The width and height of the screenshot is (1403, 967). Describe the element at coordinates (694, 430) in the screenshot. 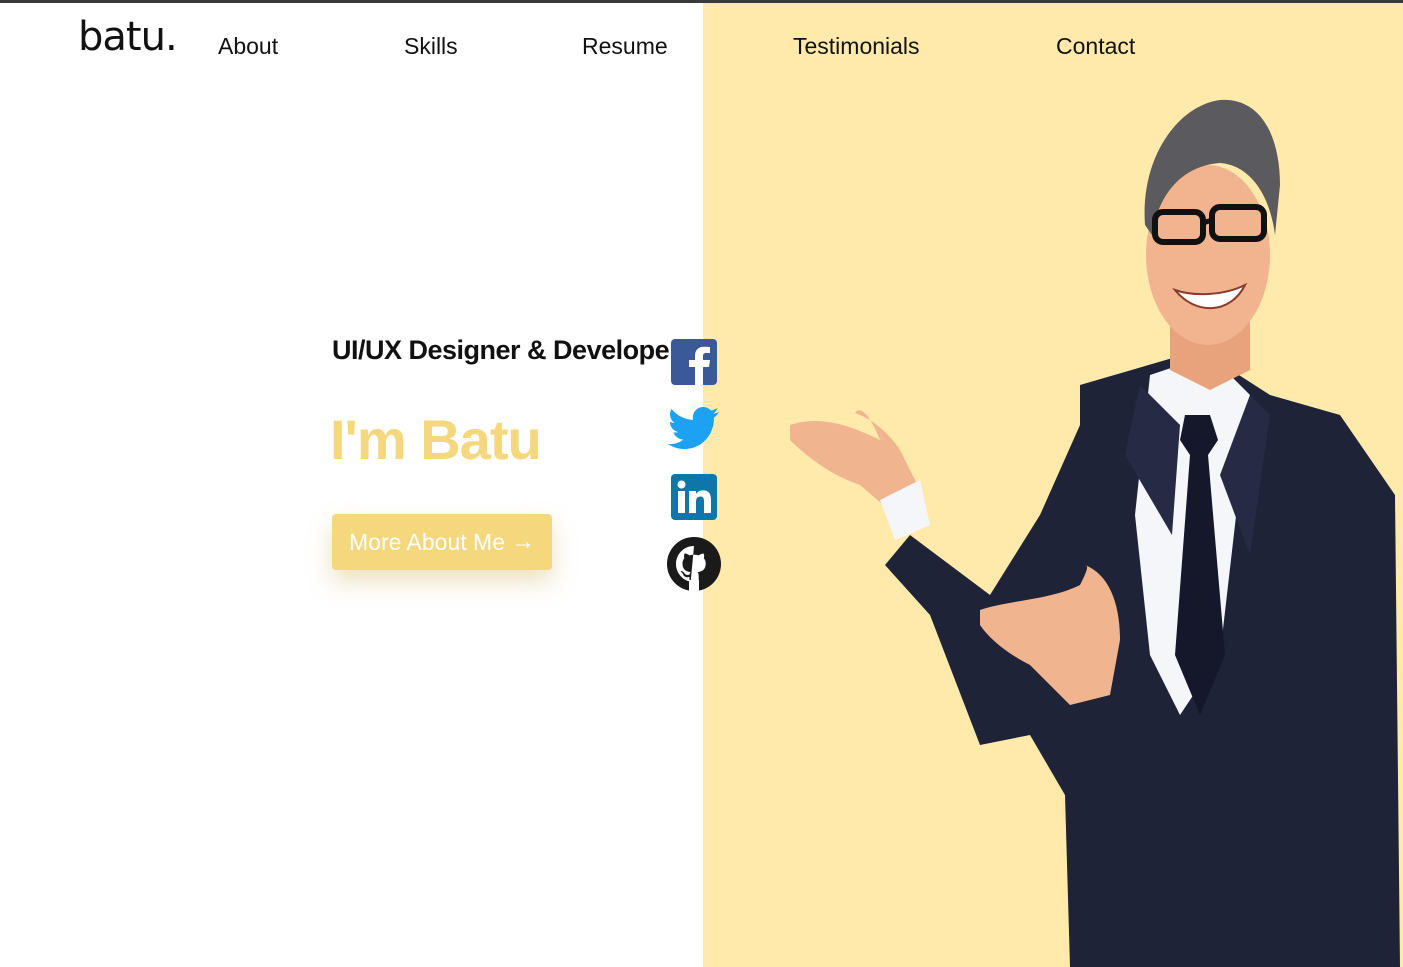

I see `twitter-icon` at that location.